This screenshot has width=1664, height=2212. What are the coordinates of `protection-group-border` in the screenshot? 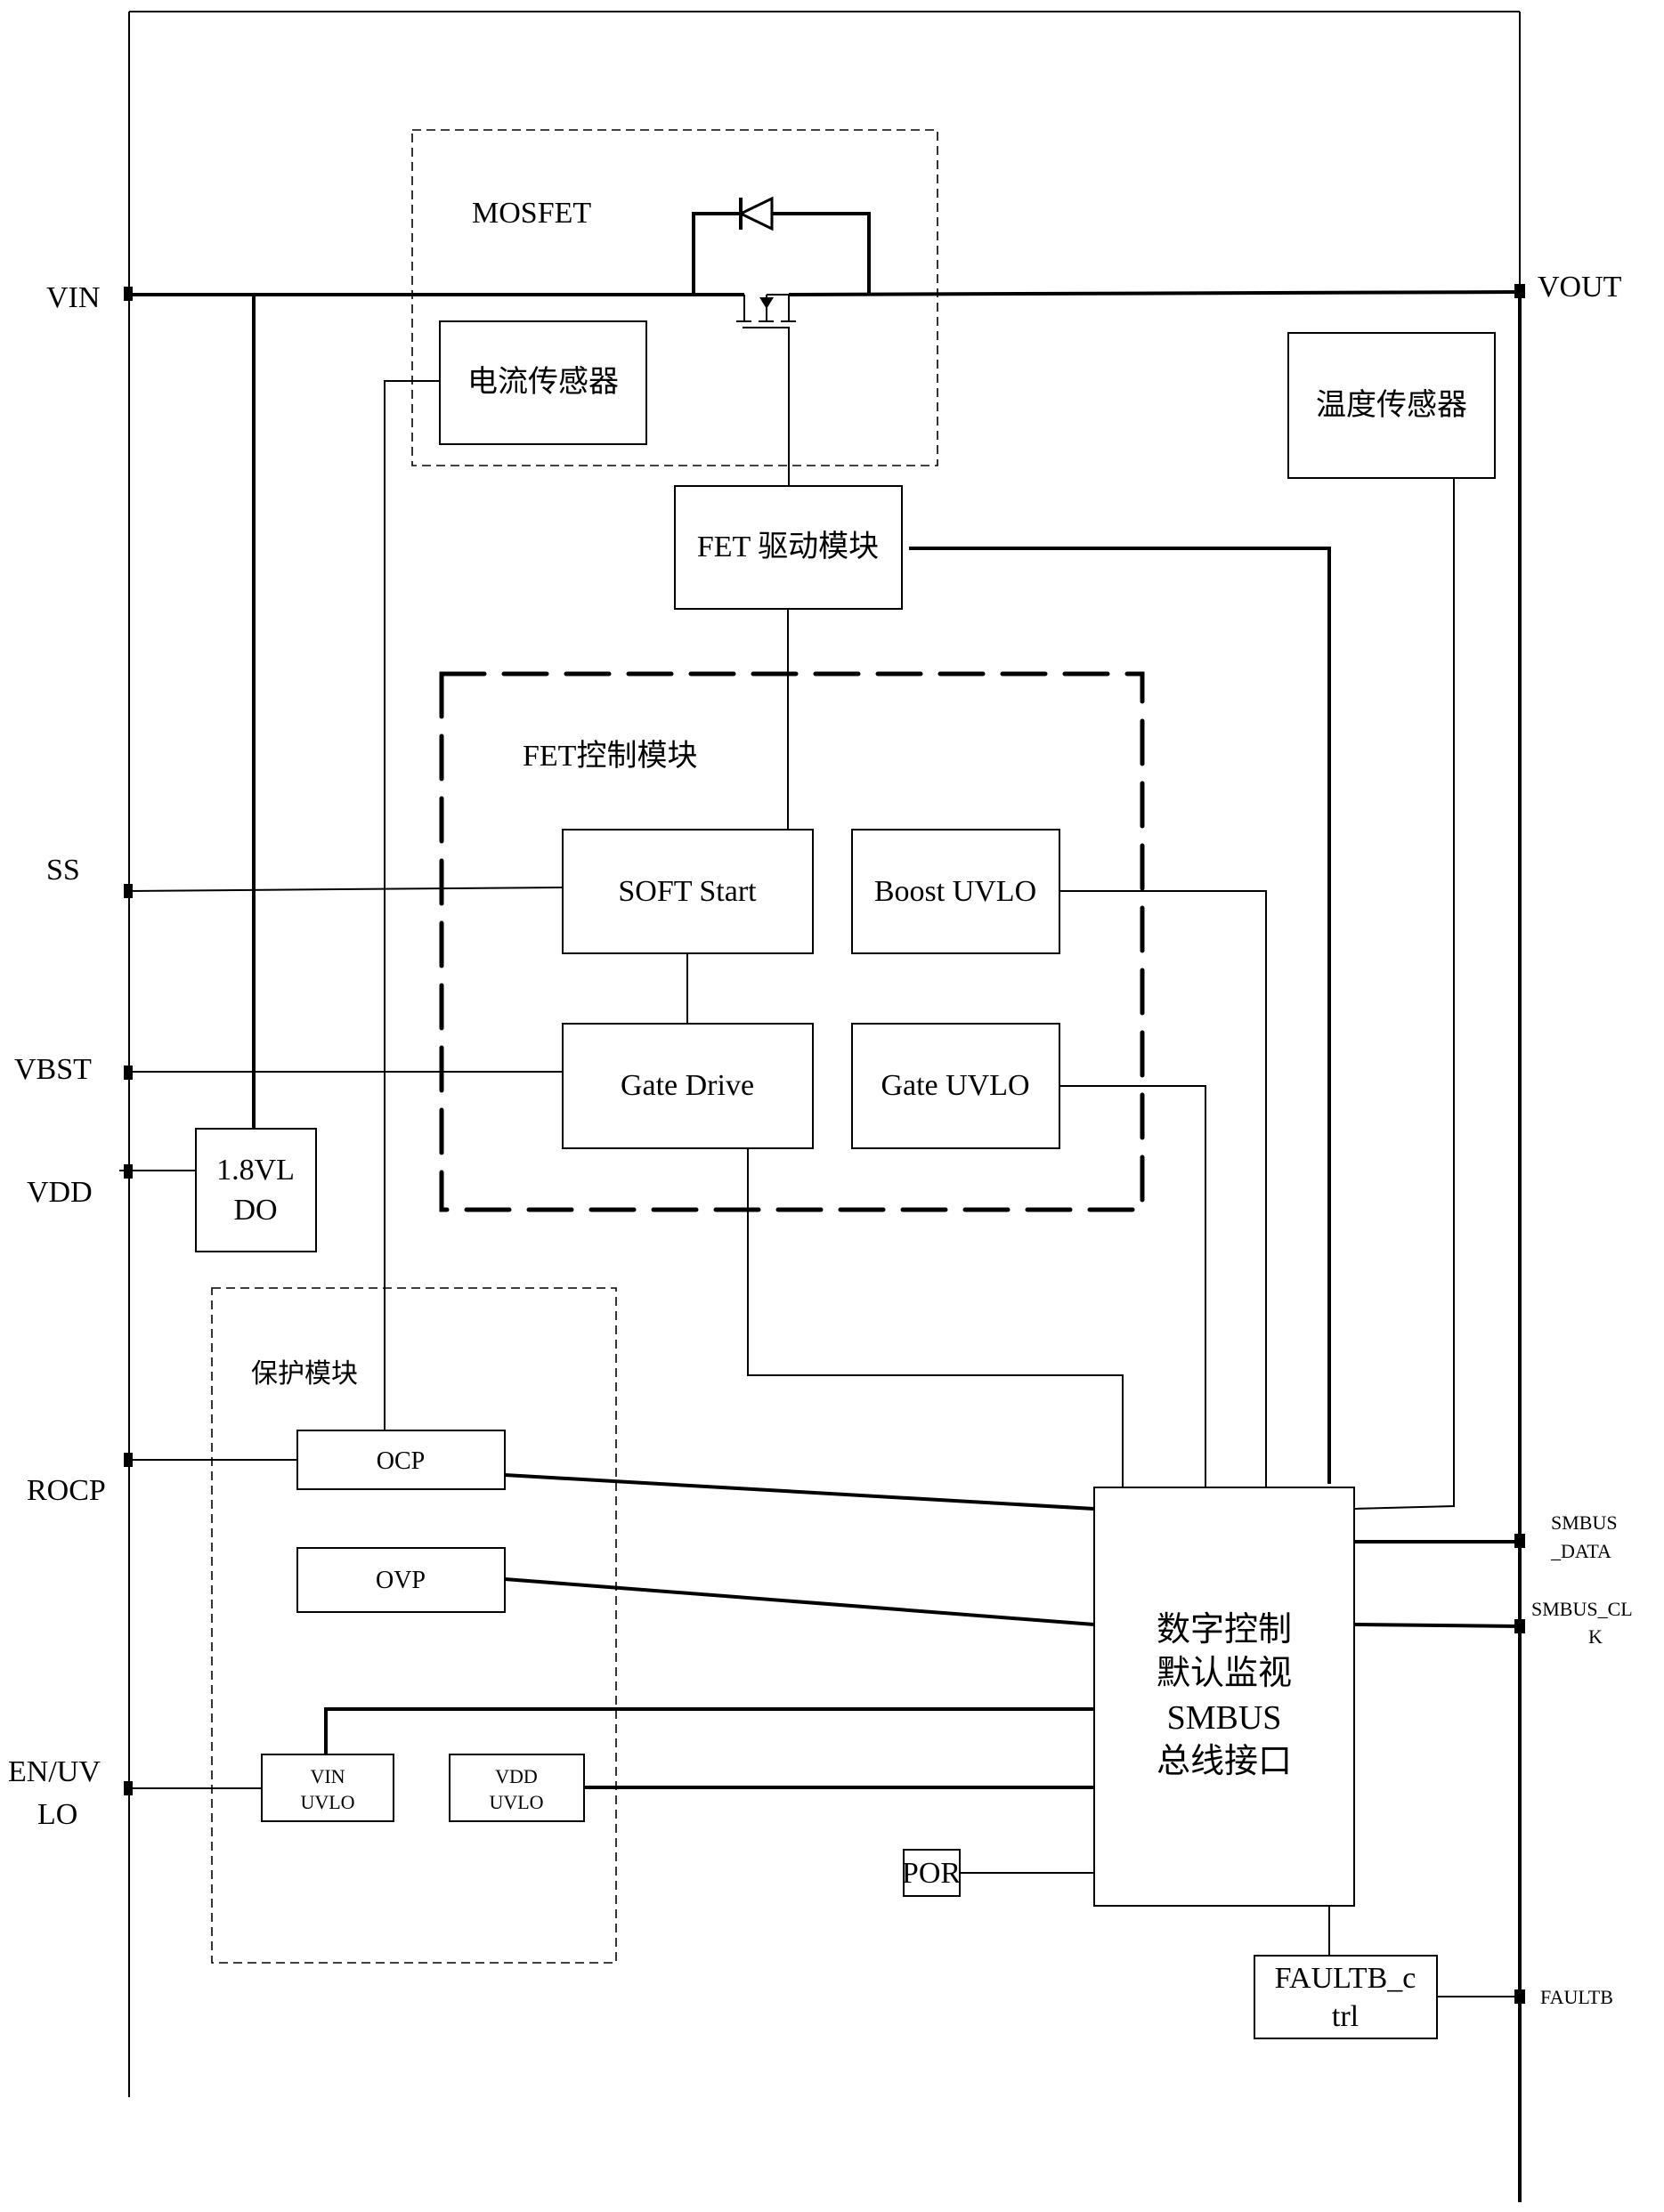 It's located at (414, 1625).